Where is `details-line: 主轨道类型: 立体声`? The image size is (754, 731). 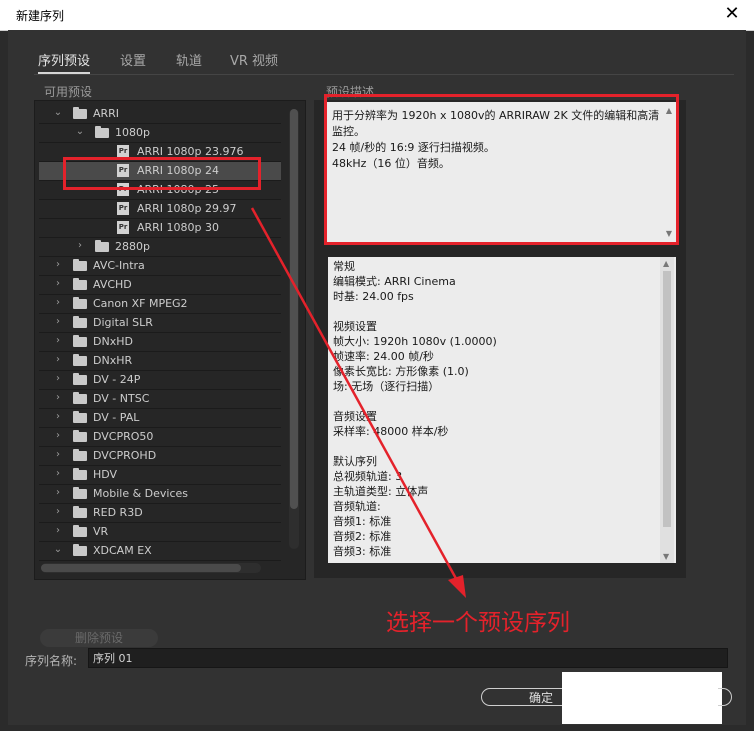 details-line: 主轨道类型: 立体声 is located at coordinates (381, 491).